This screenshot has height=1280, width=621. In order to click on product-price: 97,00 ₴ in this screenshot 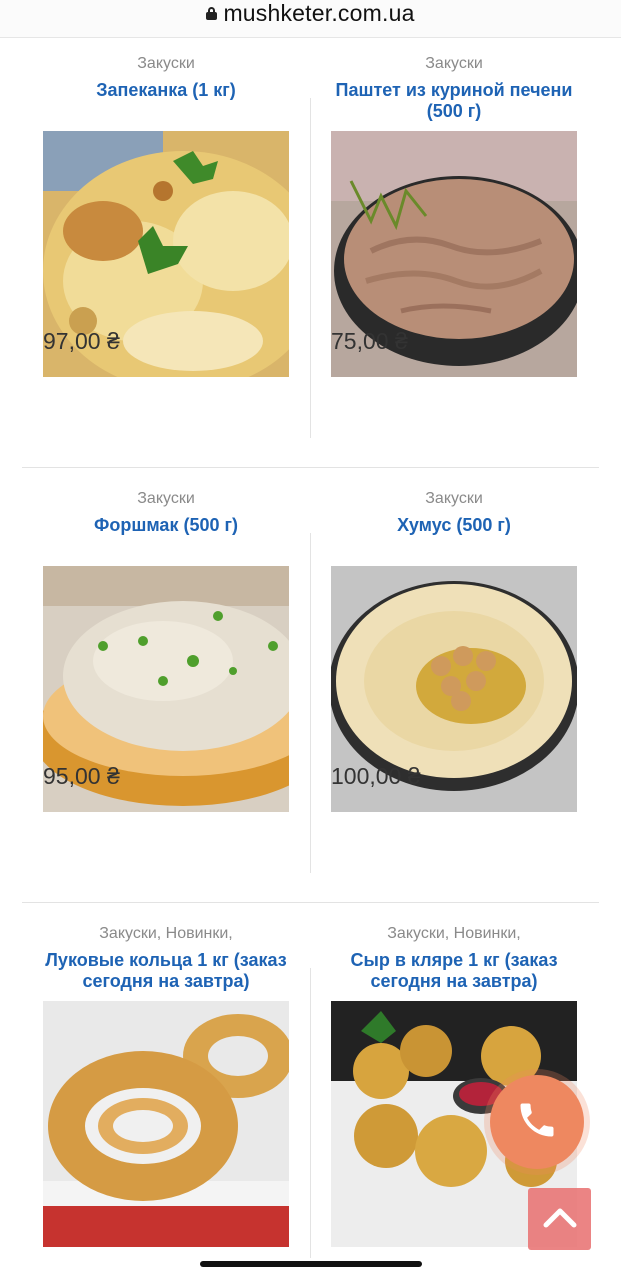, I will do `click(81, 341)`.